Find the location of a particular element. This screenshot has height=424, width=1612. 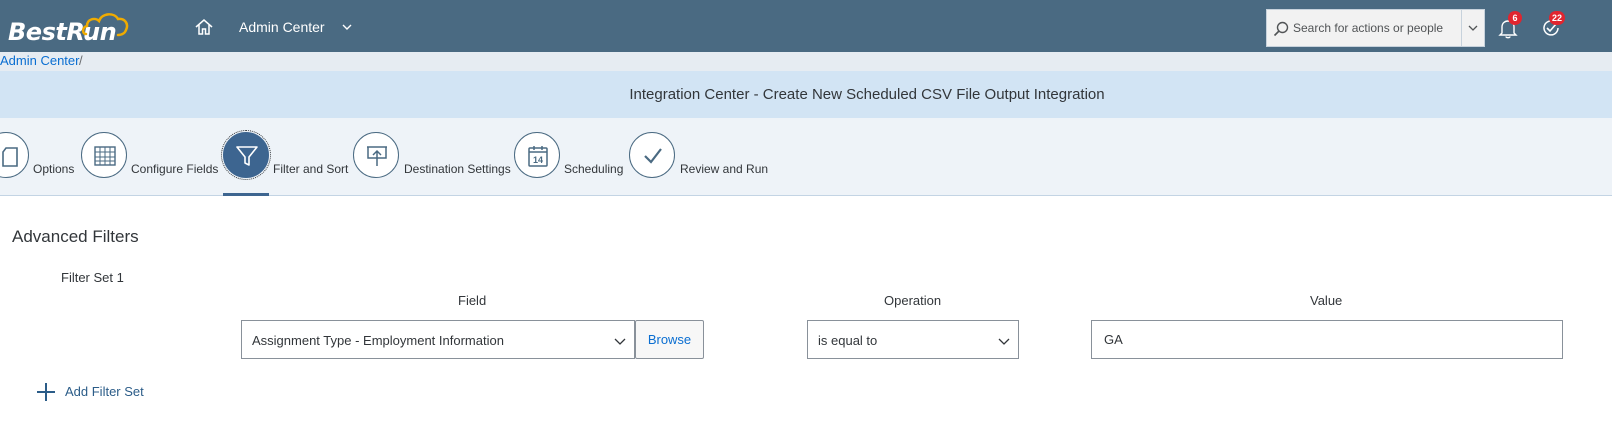

search-field is located at coordinates (1375, 28).